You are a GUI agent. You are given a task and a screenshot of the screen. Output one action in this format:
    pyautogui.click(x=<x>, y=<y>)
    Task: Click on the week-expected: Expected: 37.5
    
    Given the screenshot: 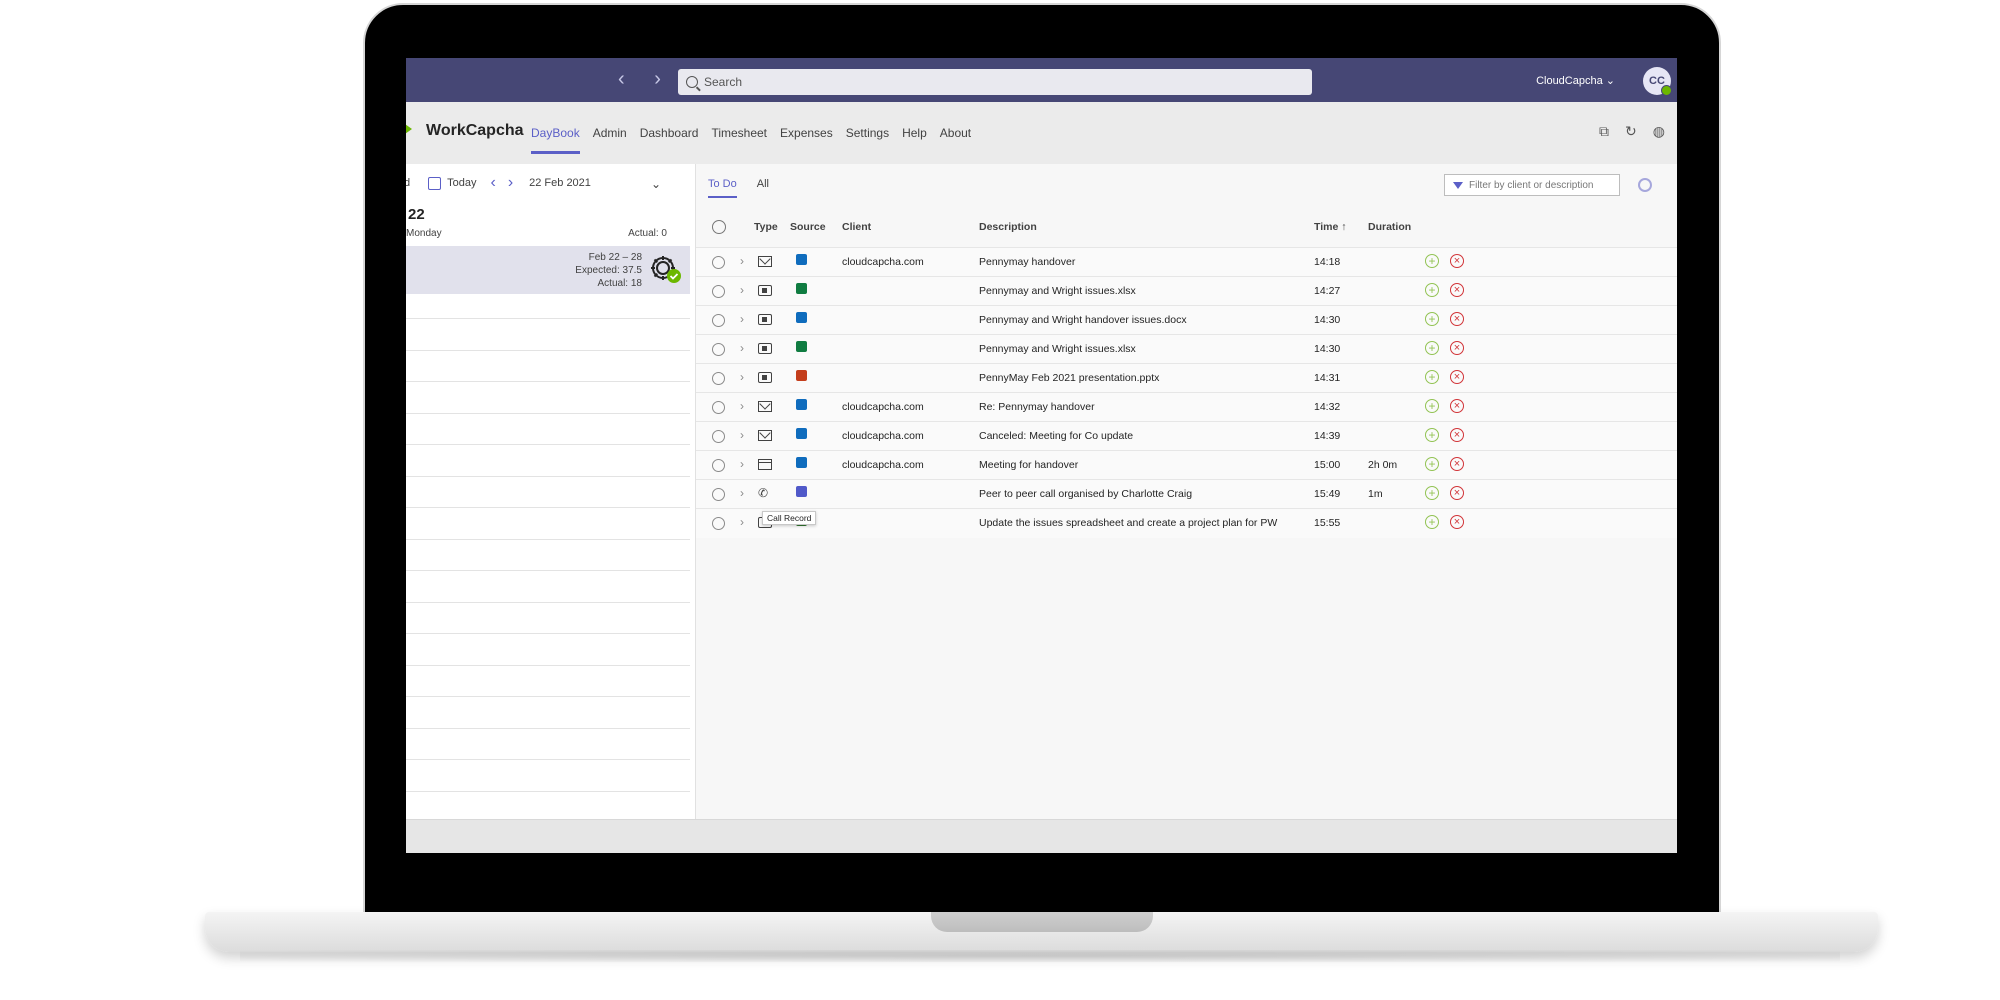 What is the action you would take?
    pyautogui.click(x=608, y=270)
    